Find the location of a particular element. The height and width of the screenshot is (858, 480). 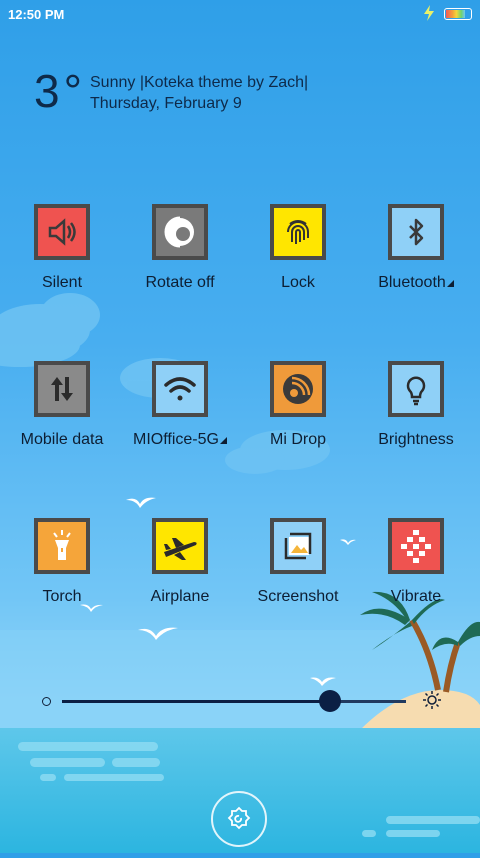

rotate-icon is located at coordinates (179, 232).